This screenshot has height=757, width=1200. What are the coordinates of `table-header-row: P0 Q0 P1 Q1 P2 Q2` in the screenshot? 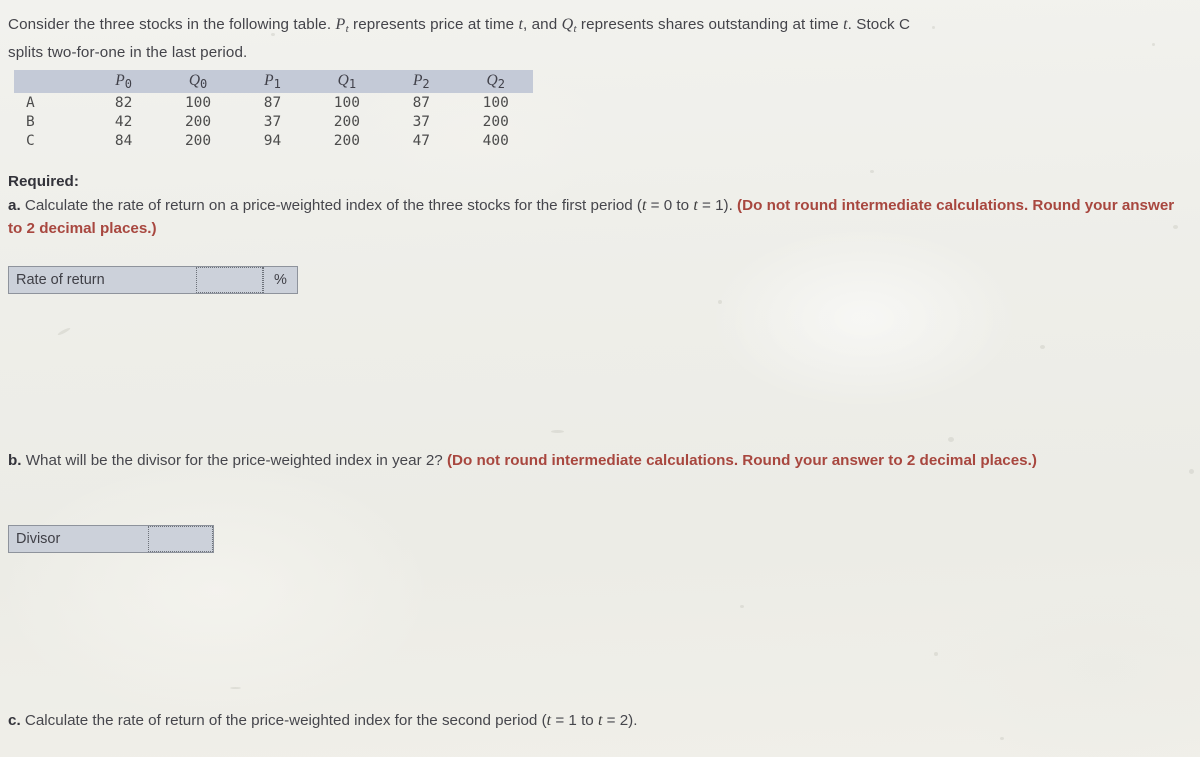 It's located at (273, 81).